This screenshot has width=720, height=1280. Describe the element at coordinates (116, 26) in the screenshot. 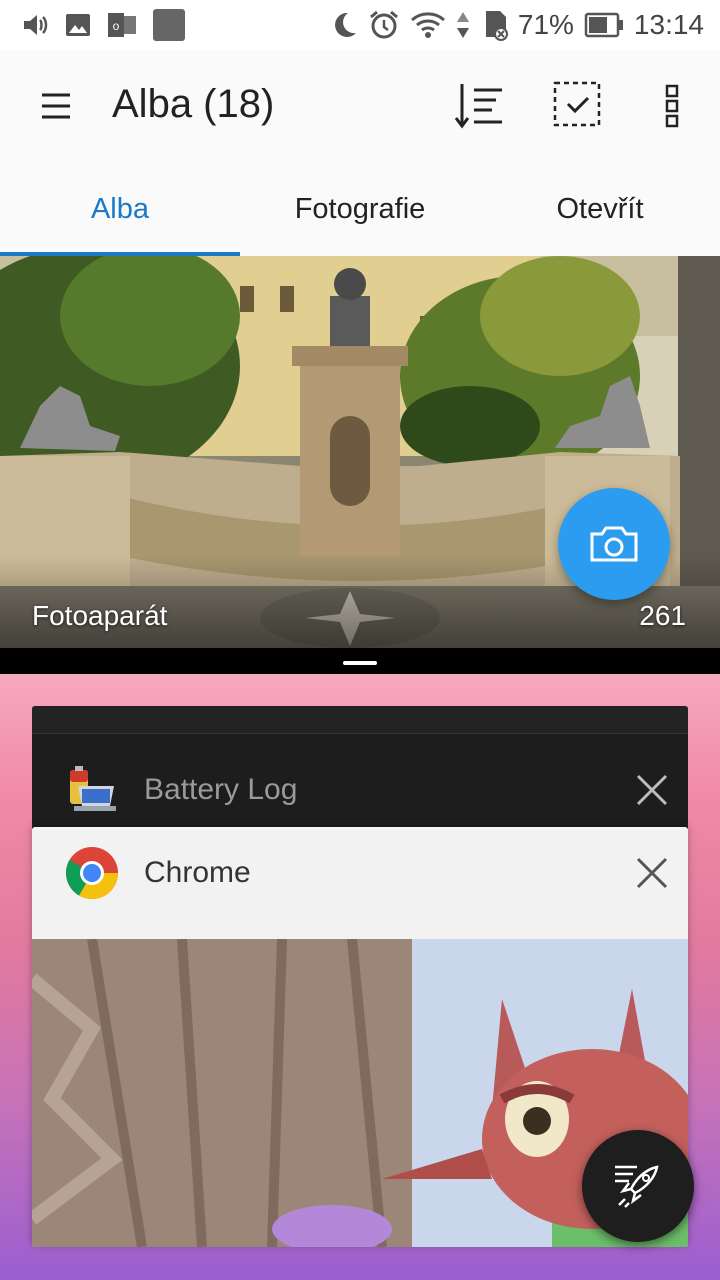

I see `svg-text: o` at that location.